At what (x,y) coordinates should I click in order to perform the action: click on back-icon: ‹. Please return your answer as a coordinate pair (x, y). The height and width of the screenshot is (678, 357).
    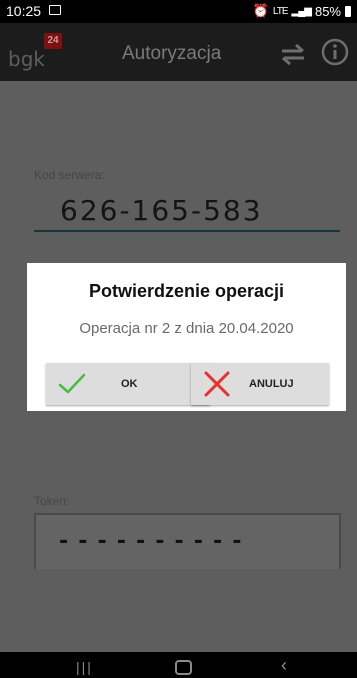
    Looking at the image, I should click on (284, 665).